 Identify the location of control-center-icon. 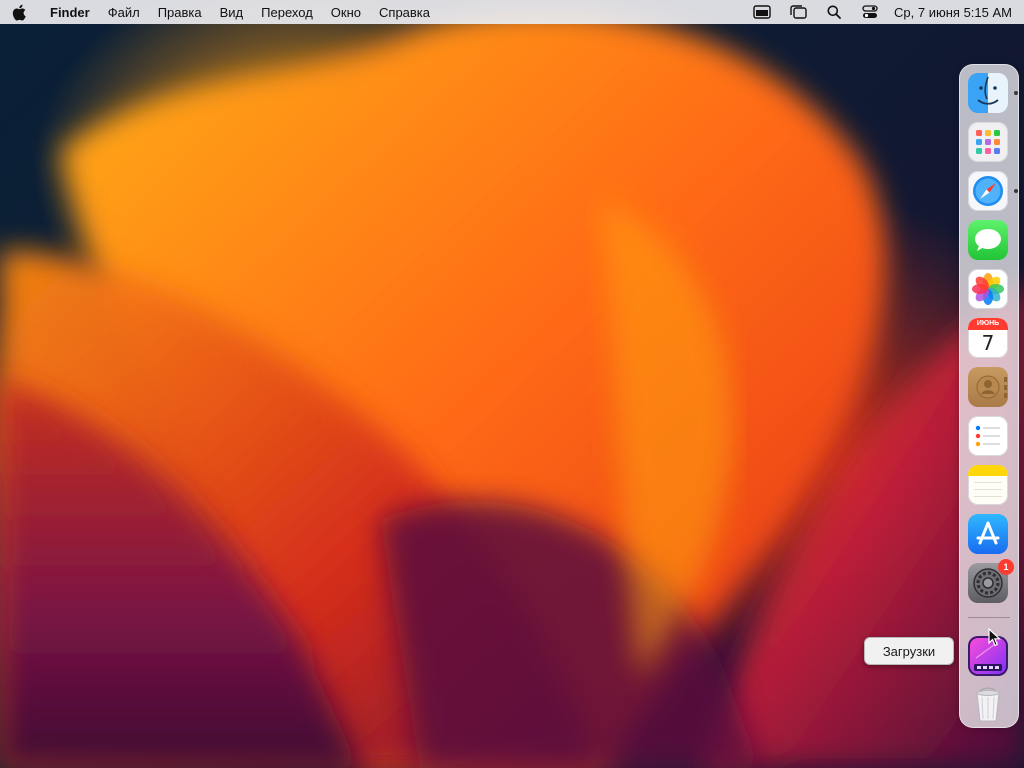
(870, 12).